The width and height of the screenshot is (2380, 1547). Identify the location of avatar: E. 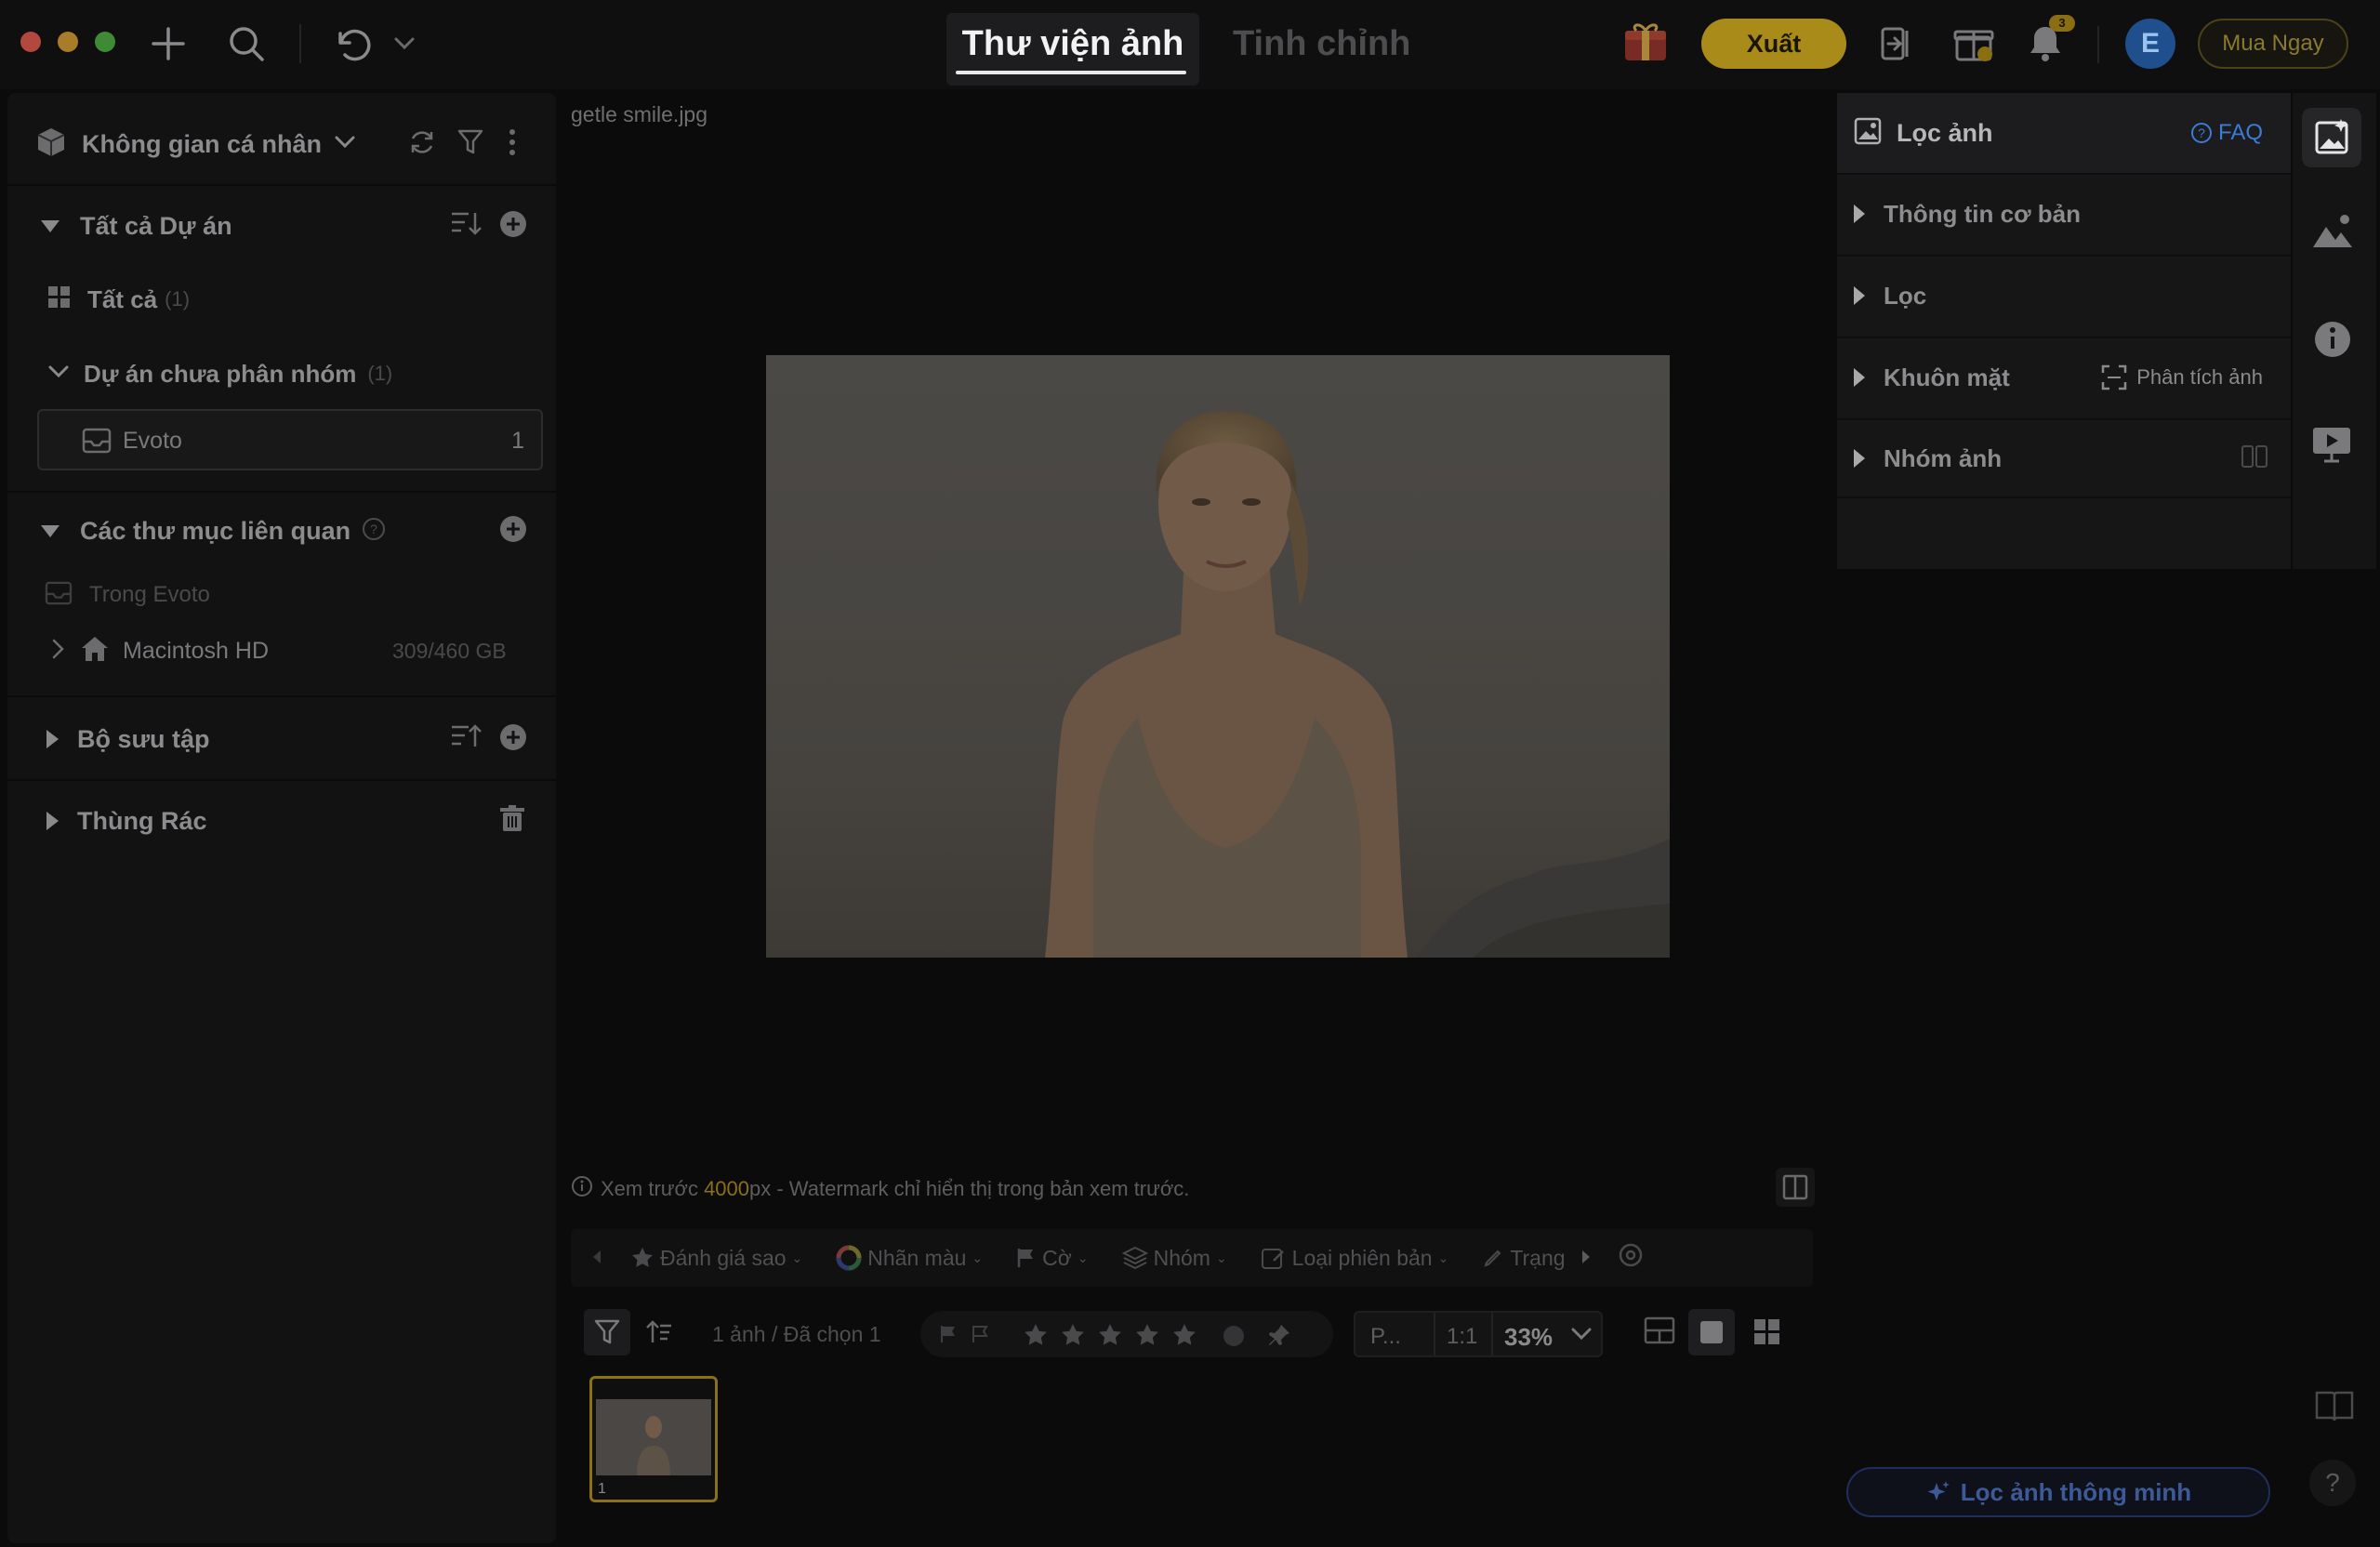
(2150, 44).